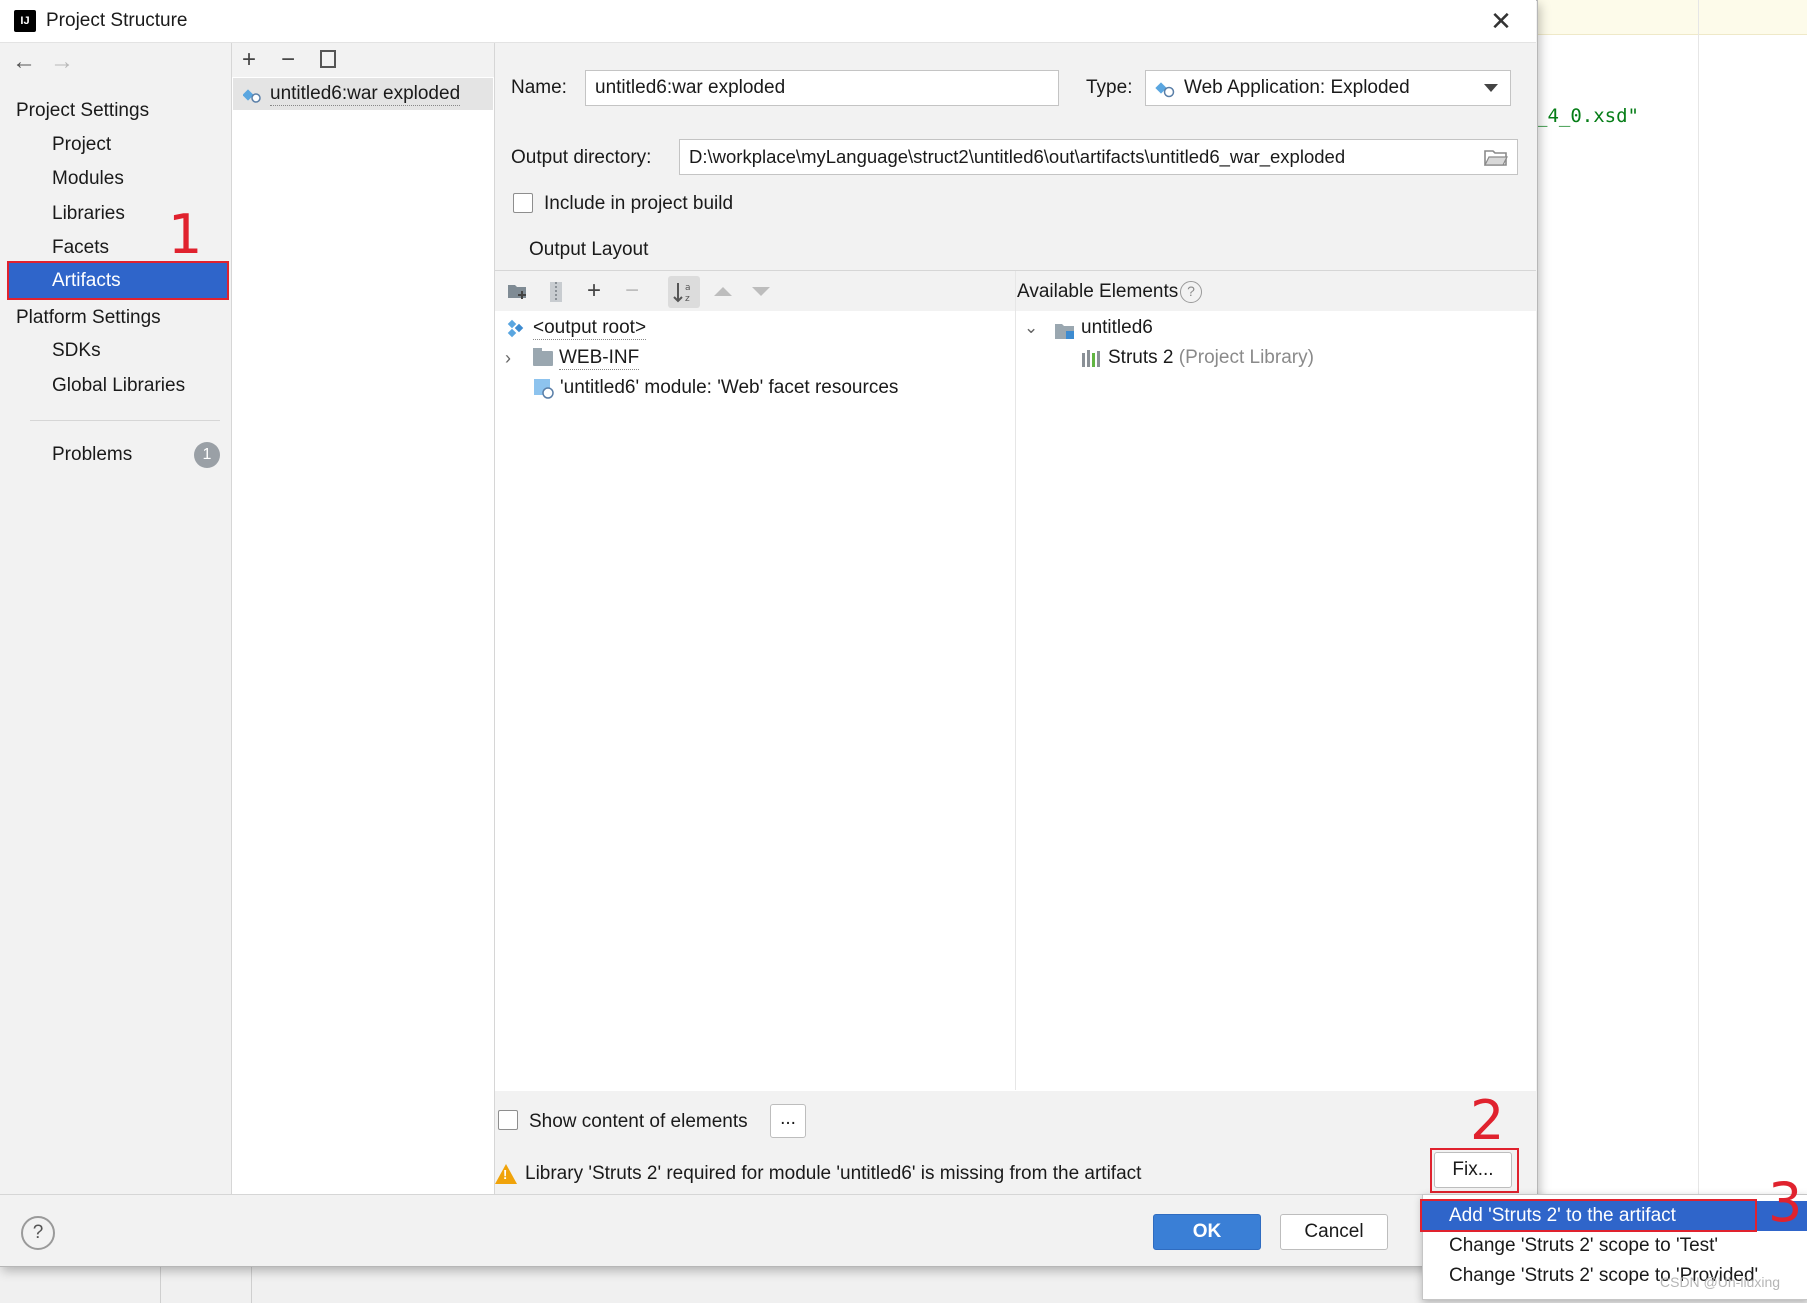 Image resolution: width=1807 pixels, height=1303 pixels. What do you see at coordinates (506, 1174) in the screenshot?
I see `warning-icon: !` at bounding box center [506, 1174].